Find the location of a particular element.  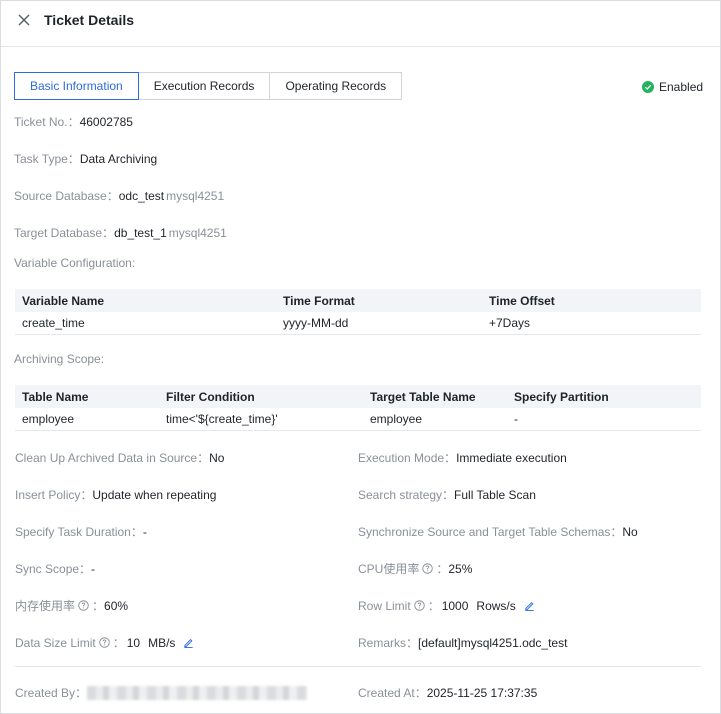

task-type-value: Data Archiving is located at coordinates (118, 159).